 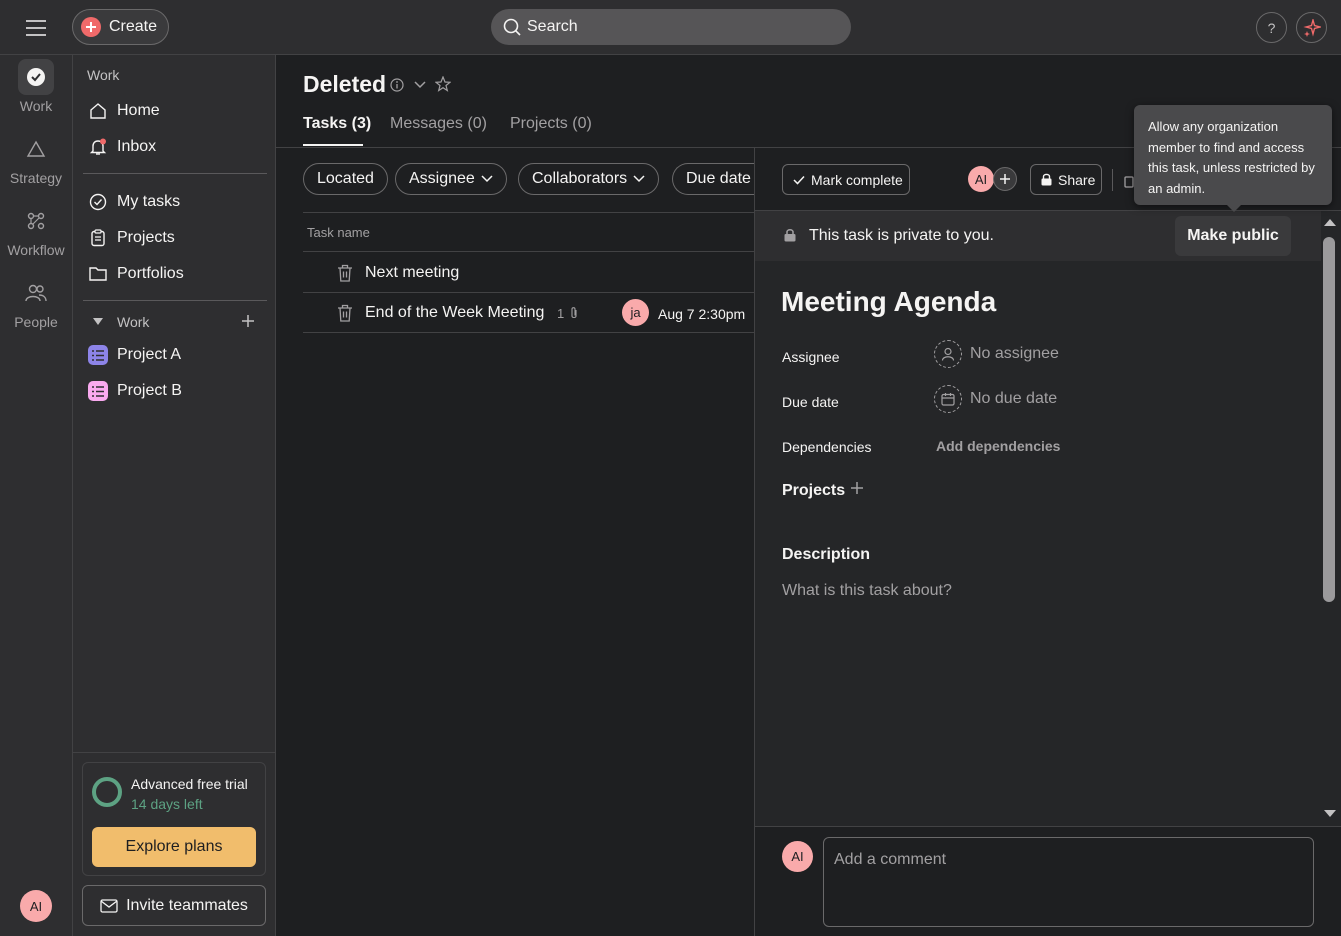 What do you see at coordinates (1005, 179) in the screenshot?
I see `add-collaborator-icon` at bounding box center [1005, 179].